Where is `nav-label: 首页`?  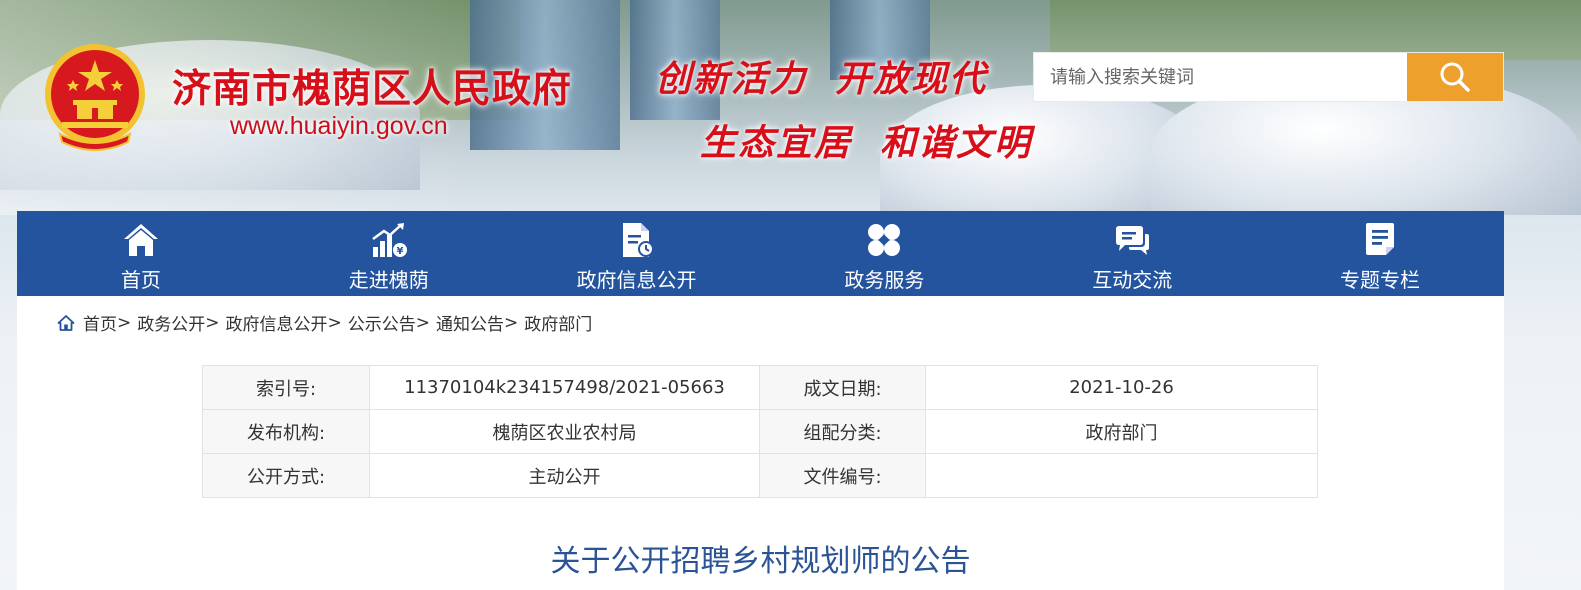 nav-label: 首页 is located at coordinates (140, 280).